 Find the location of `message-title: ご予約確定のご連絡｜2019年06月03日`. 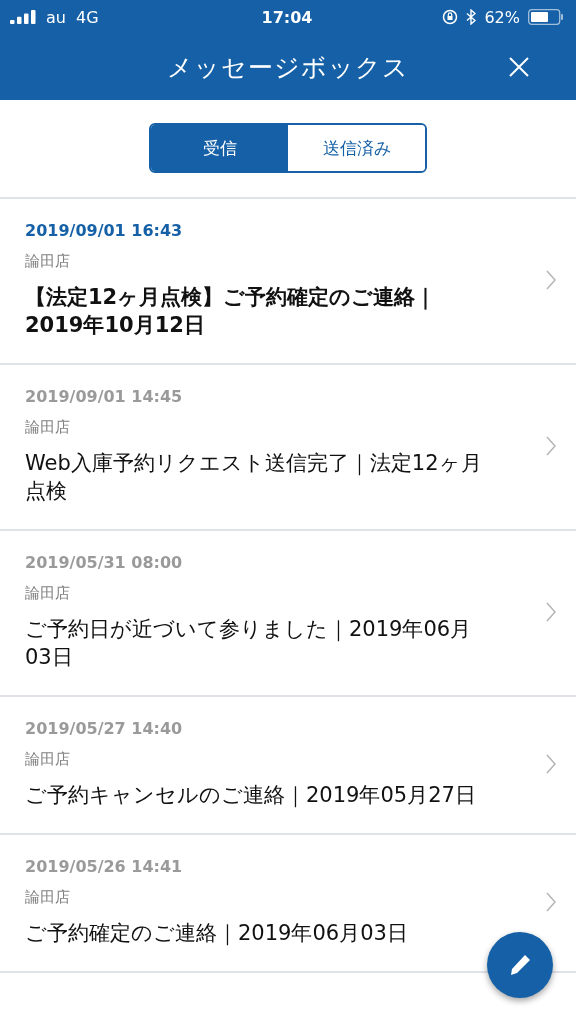

message-title: ご予約確定のご連絡｜2019年06月03日 is located at coordinates (217, 933).